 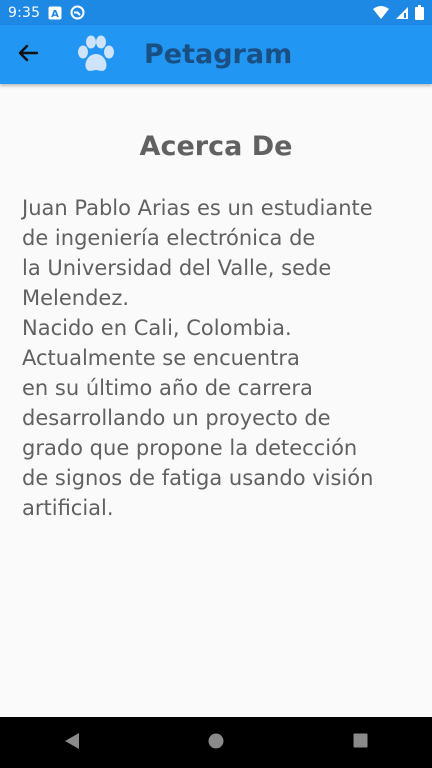 I want to click on app-bar: Petagram, so click(x=216, y=54).